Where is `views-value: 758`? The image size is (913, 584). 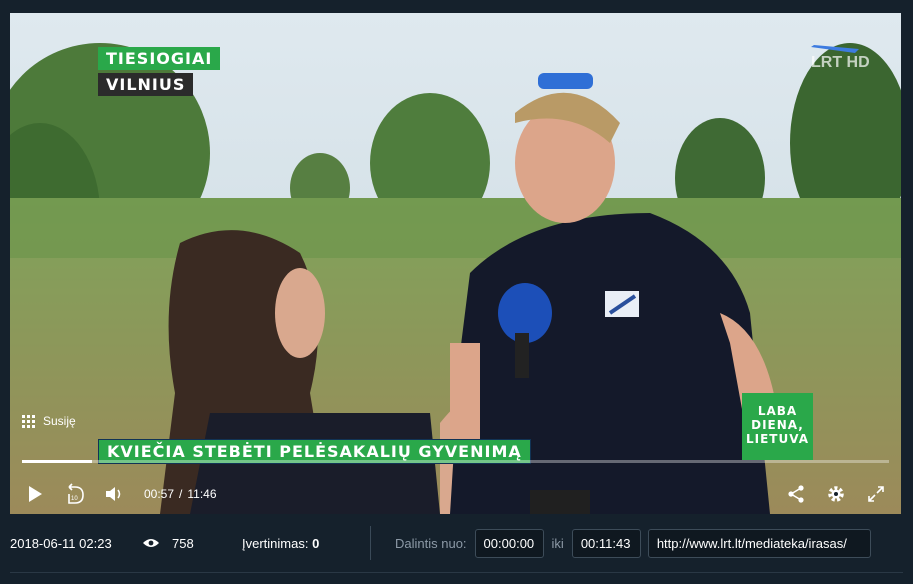 views-value: 758 is located at coordinates (183, 543).